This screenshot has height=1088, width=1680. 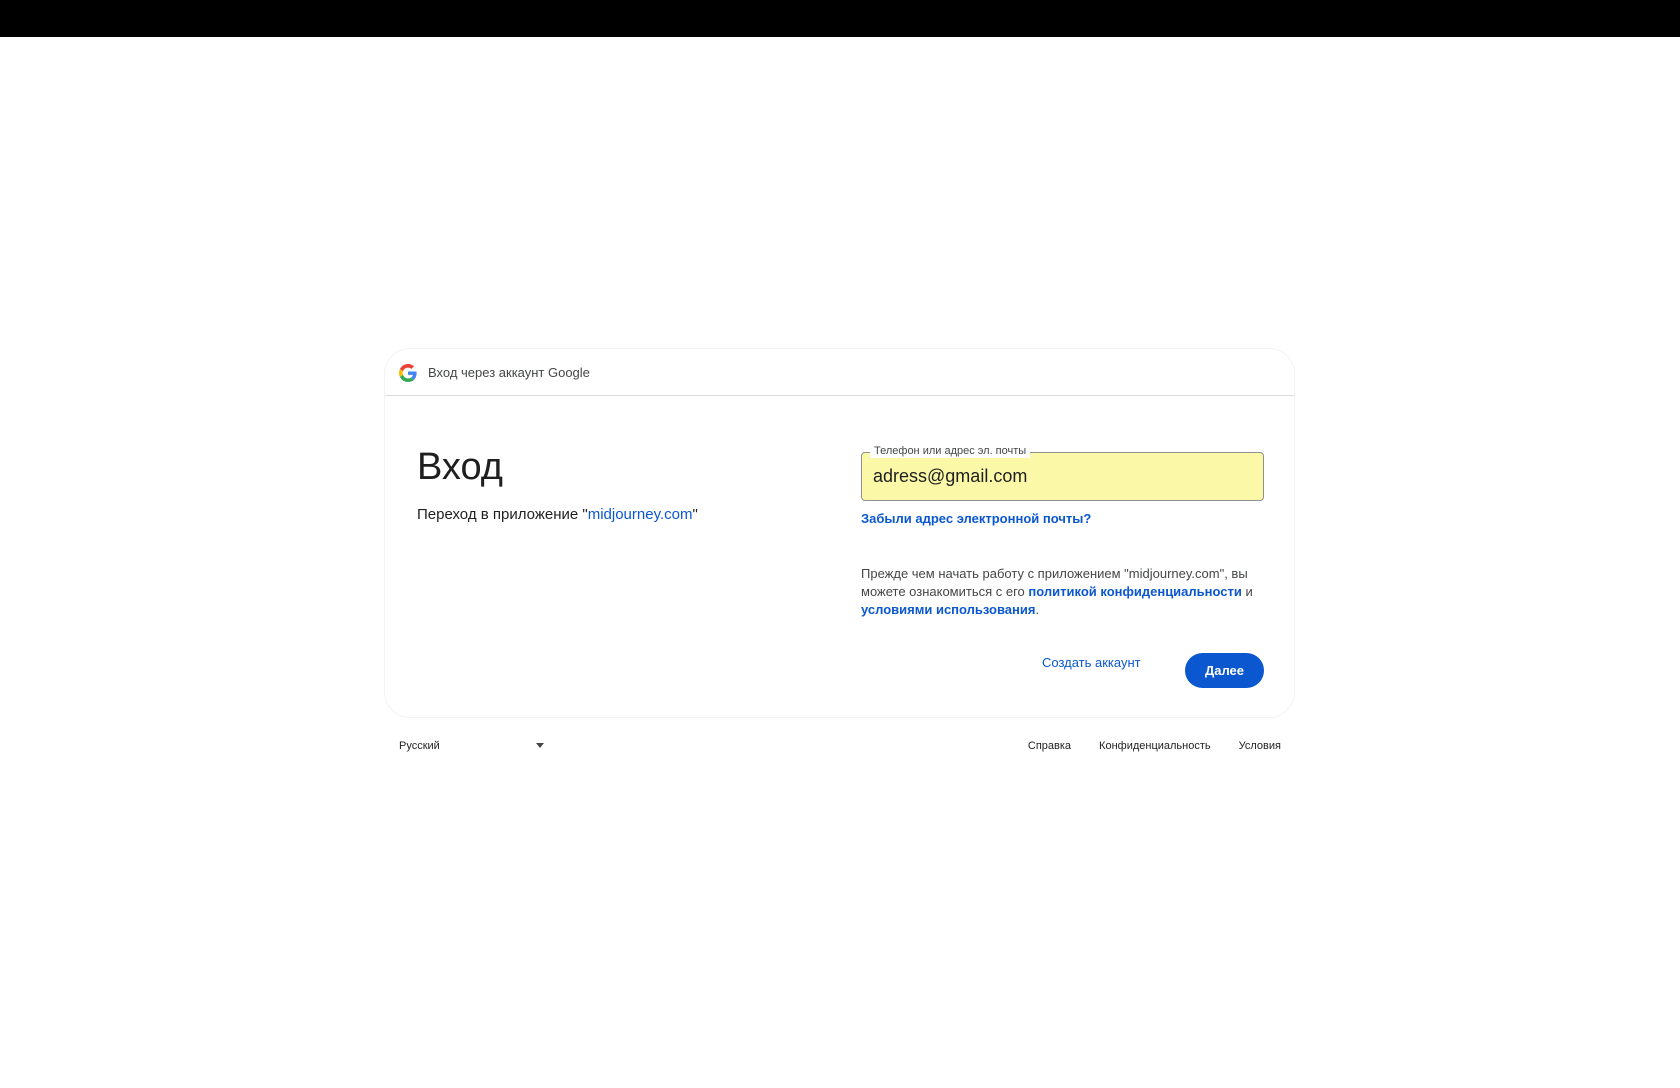 I want to click on forgot-email-link: Забыли адрес электронной почты?, so click(x=976, y=519).